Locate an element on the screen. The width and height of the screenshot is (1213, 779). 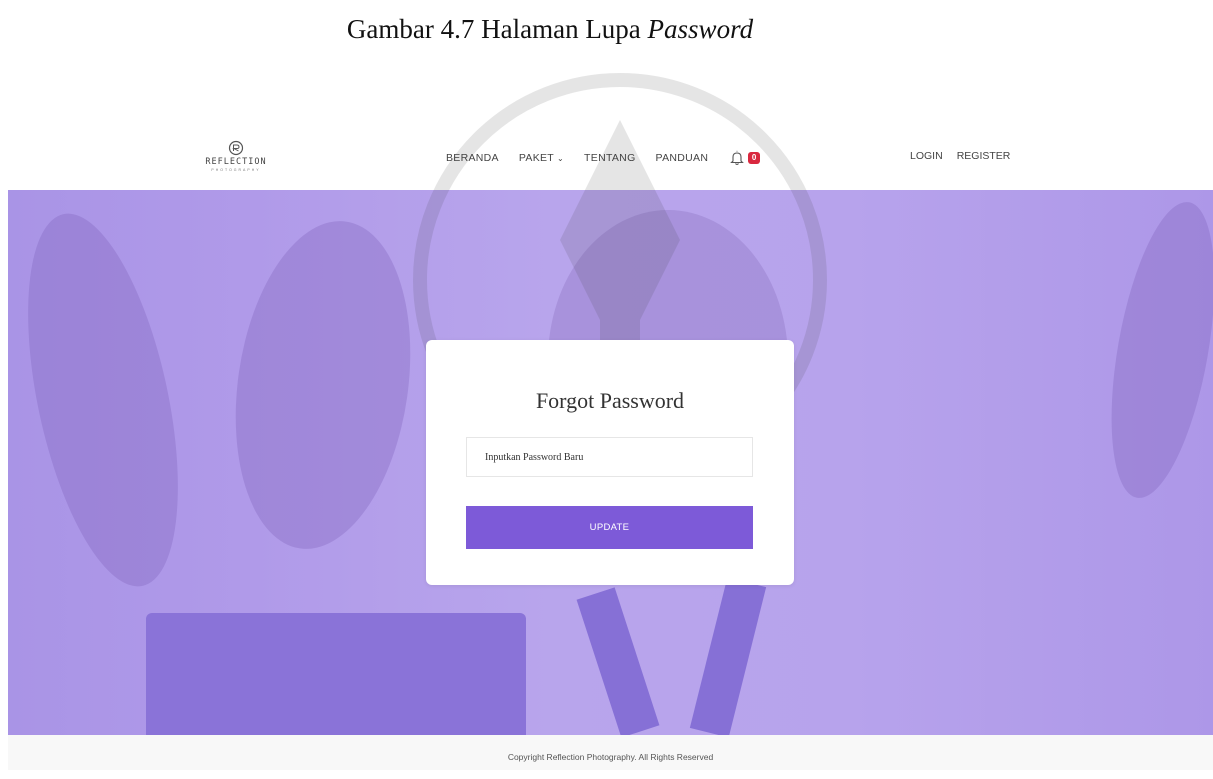
new-password-input is located at coordinates (609, 457).